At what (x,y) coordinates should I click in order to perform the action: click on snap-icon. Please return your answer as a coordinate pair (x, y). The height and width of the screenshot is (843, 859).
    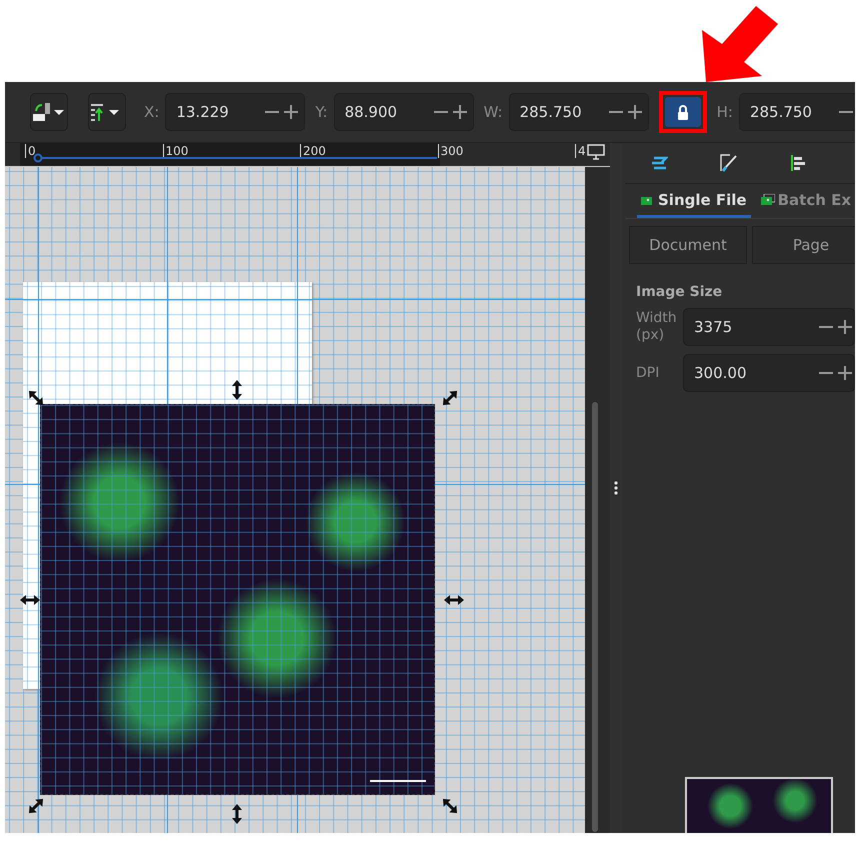
    Looking at the image, I should click on (49, 112).